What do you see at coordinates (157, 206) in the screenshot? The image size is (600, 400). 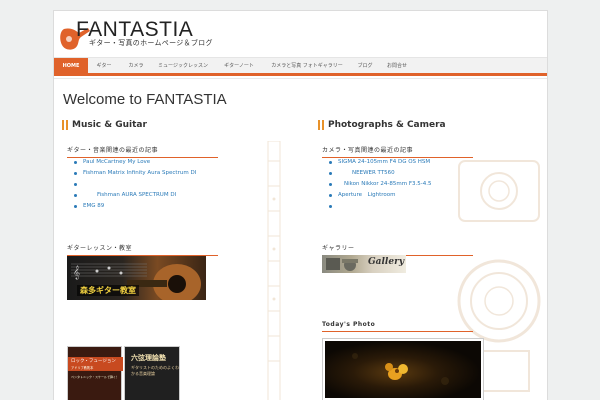 I see `list-item: EMG 89` at bounding box center [157, 206].